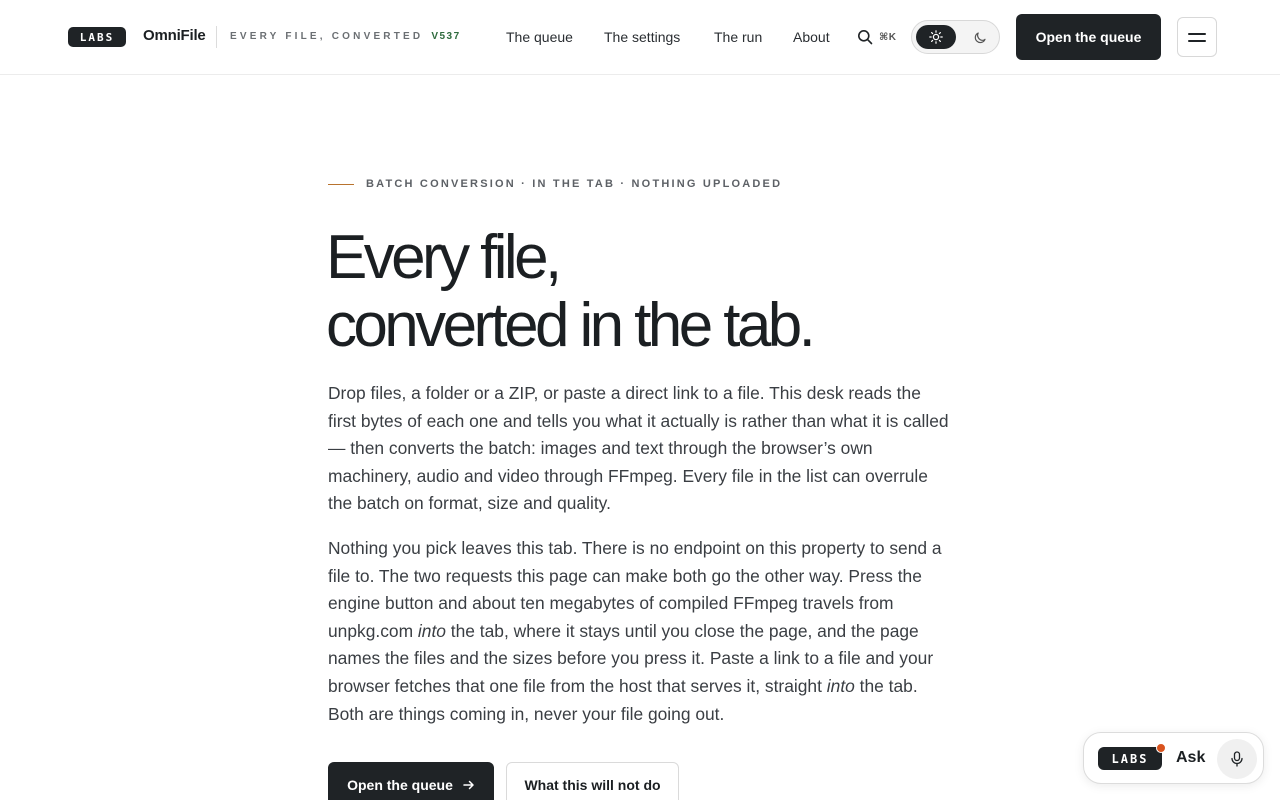 Image resolution: width=1280 pixels, height=800 pixels. I want to click on moon-icon, so click(980, 37).